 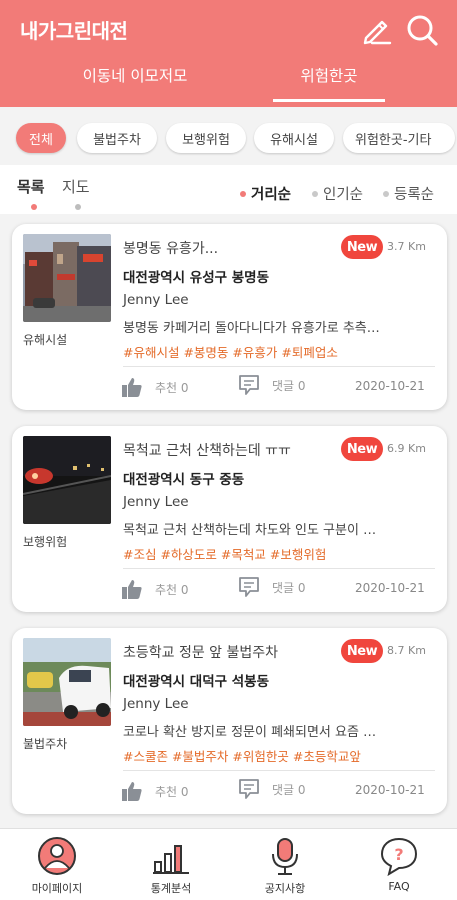 I want to click on nav-statistics-label: 통계분석, so click(x=171, y=888).